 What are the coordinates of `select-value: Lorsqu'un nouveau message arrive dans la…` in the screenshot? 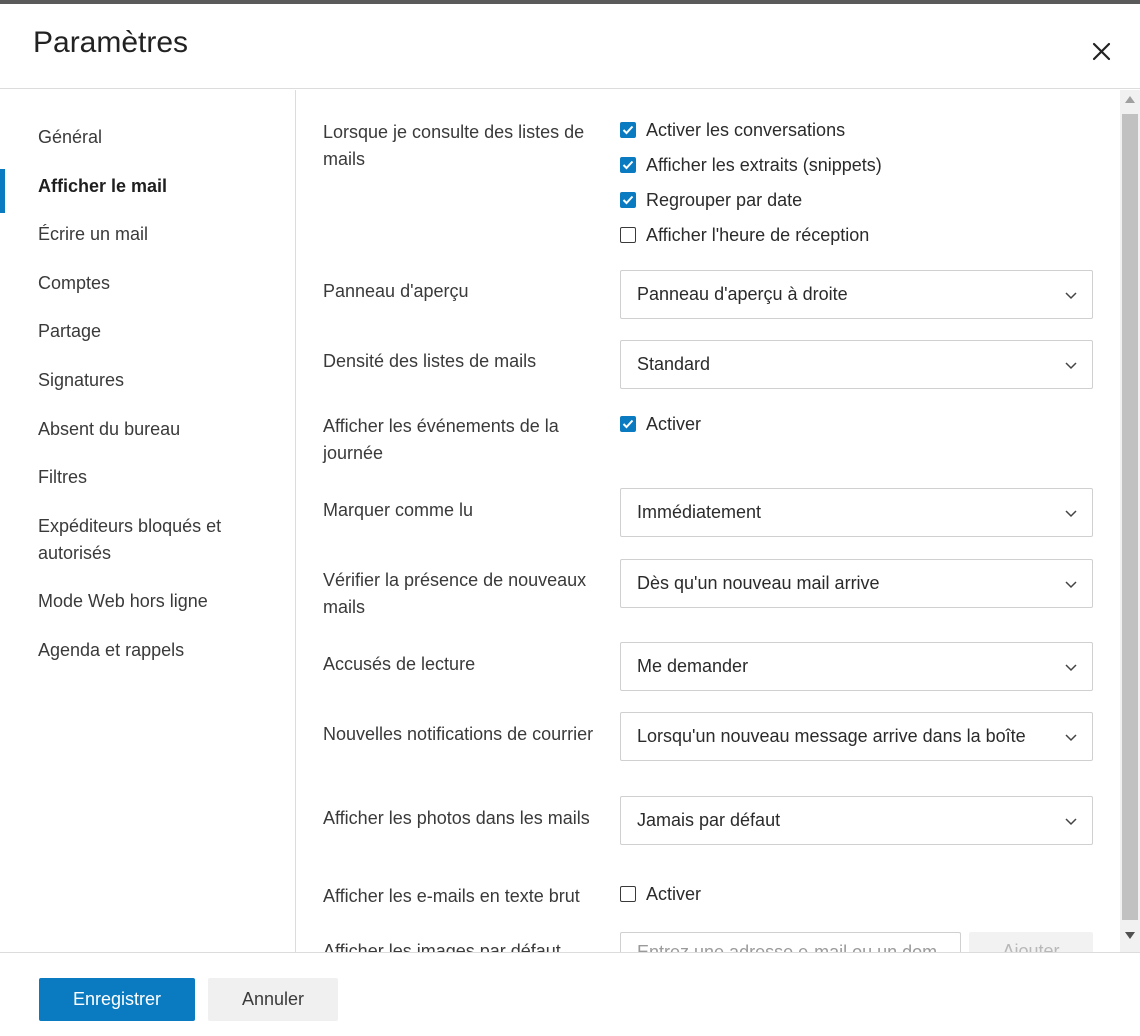 It's located at (831, 736).